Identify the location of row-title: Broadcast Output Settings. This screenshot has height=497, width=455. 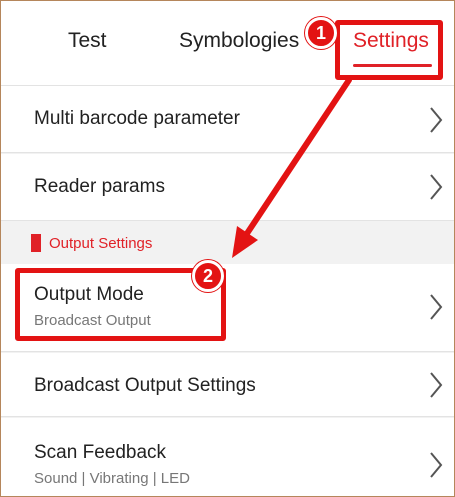
(145, 385).